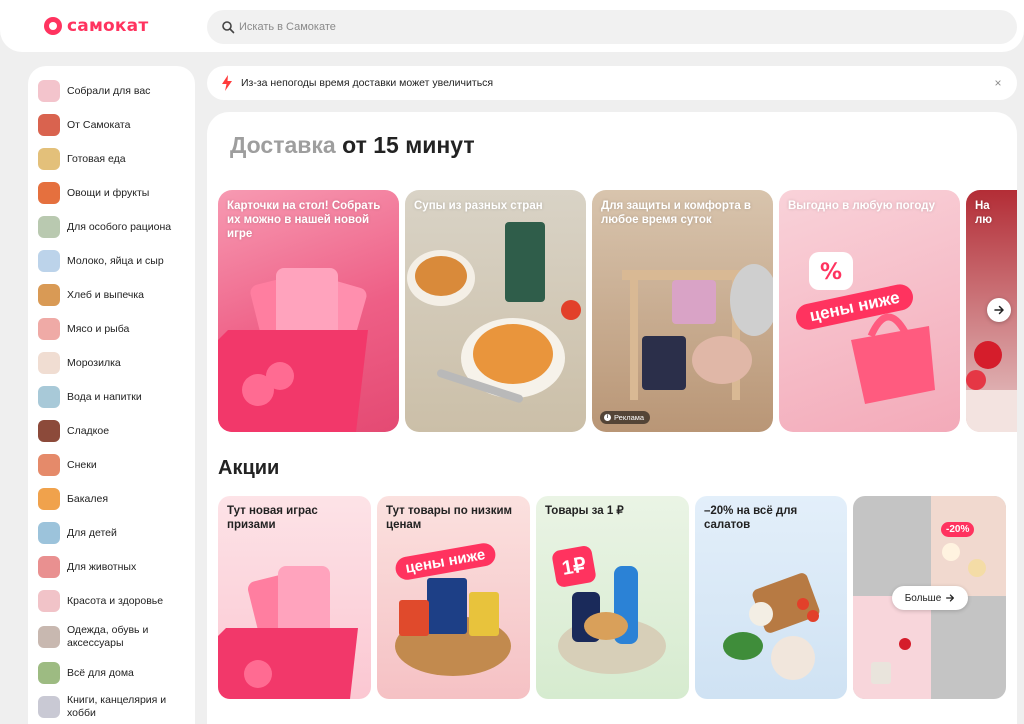 This screenshot has width=1024, height=724. Describe the element at coordinates (629, 417) in the screenshot. I see `ad-label: Реклама` at that location.